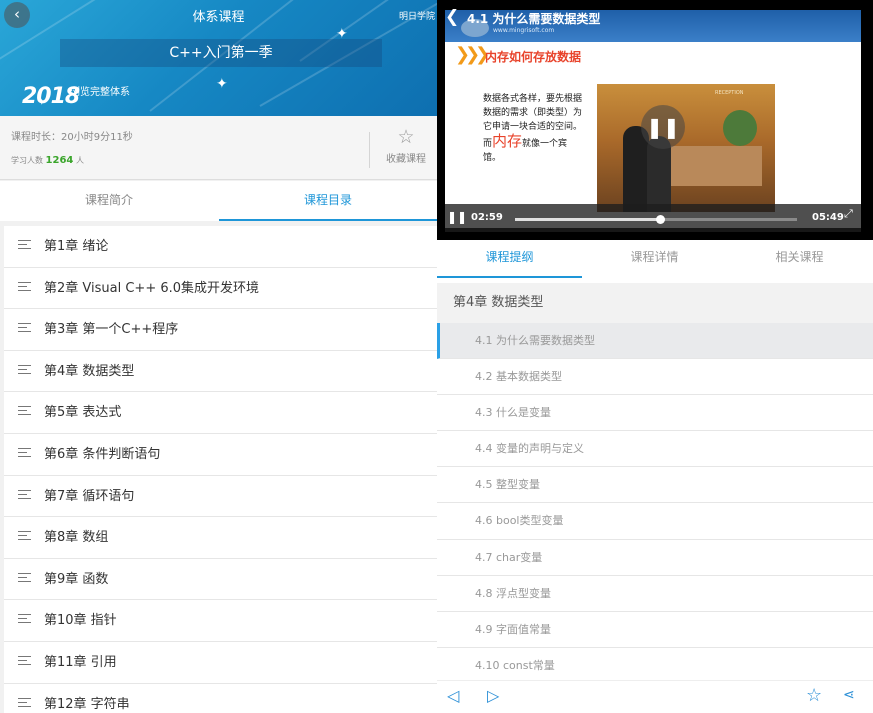 Image resolution: width=873 pixels, height=713 pixels. I want to click on tab-course-outline: 课程提纲, so click(509, 259).